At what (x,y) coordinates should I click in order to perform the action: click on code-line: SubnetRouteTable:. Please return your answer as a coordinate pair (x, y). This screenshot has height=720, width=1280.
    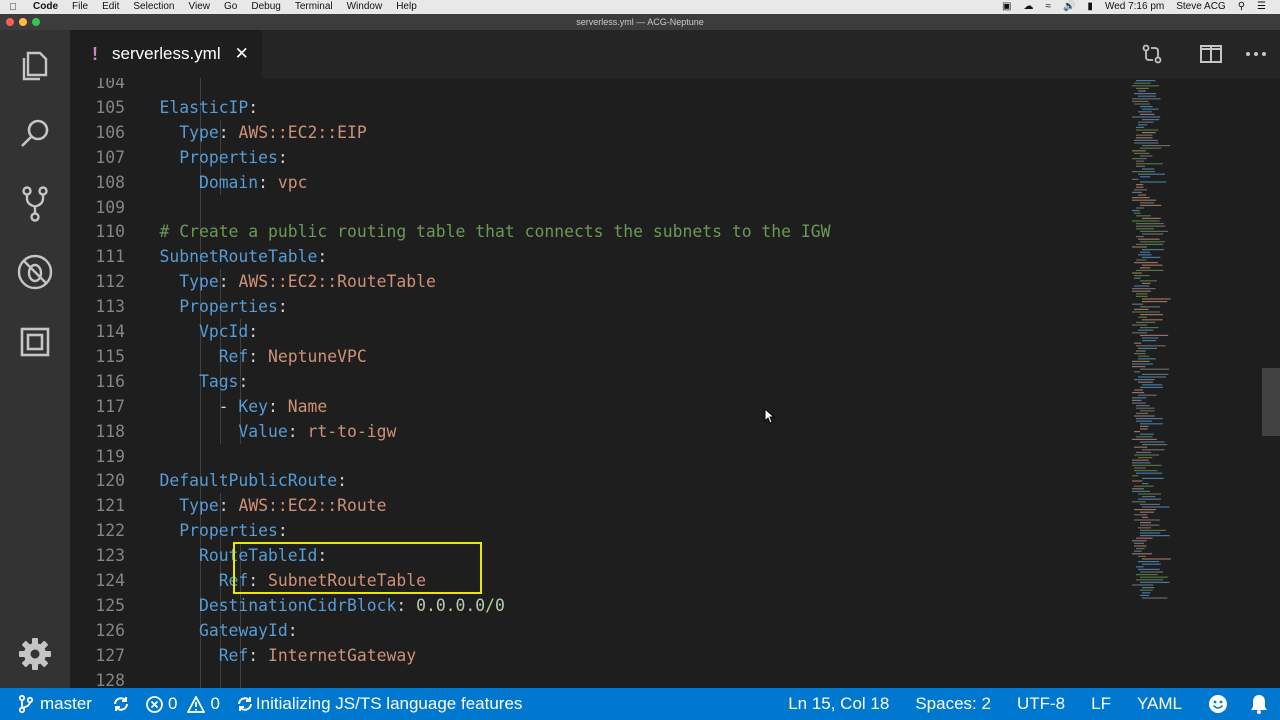
    Looking at the image, I should click on (223, 256).